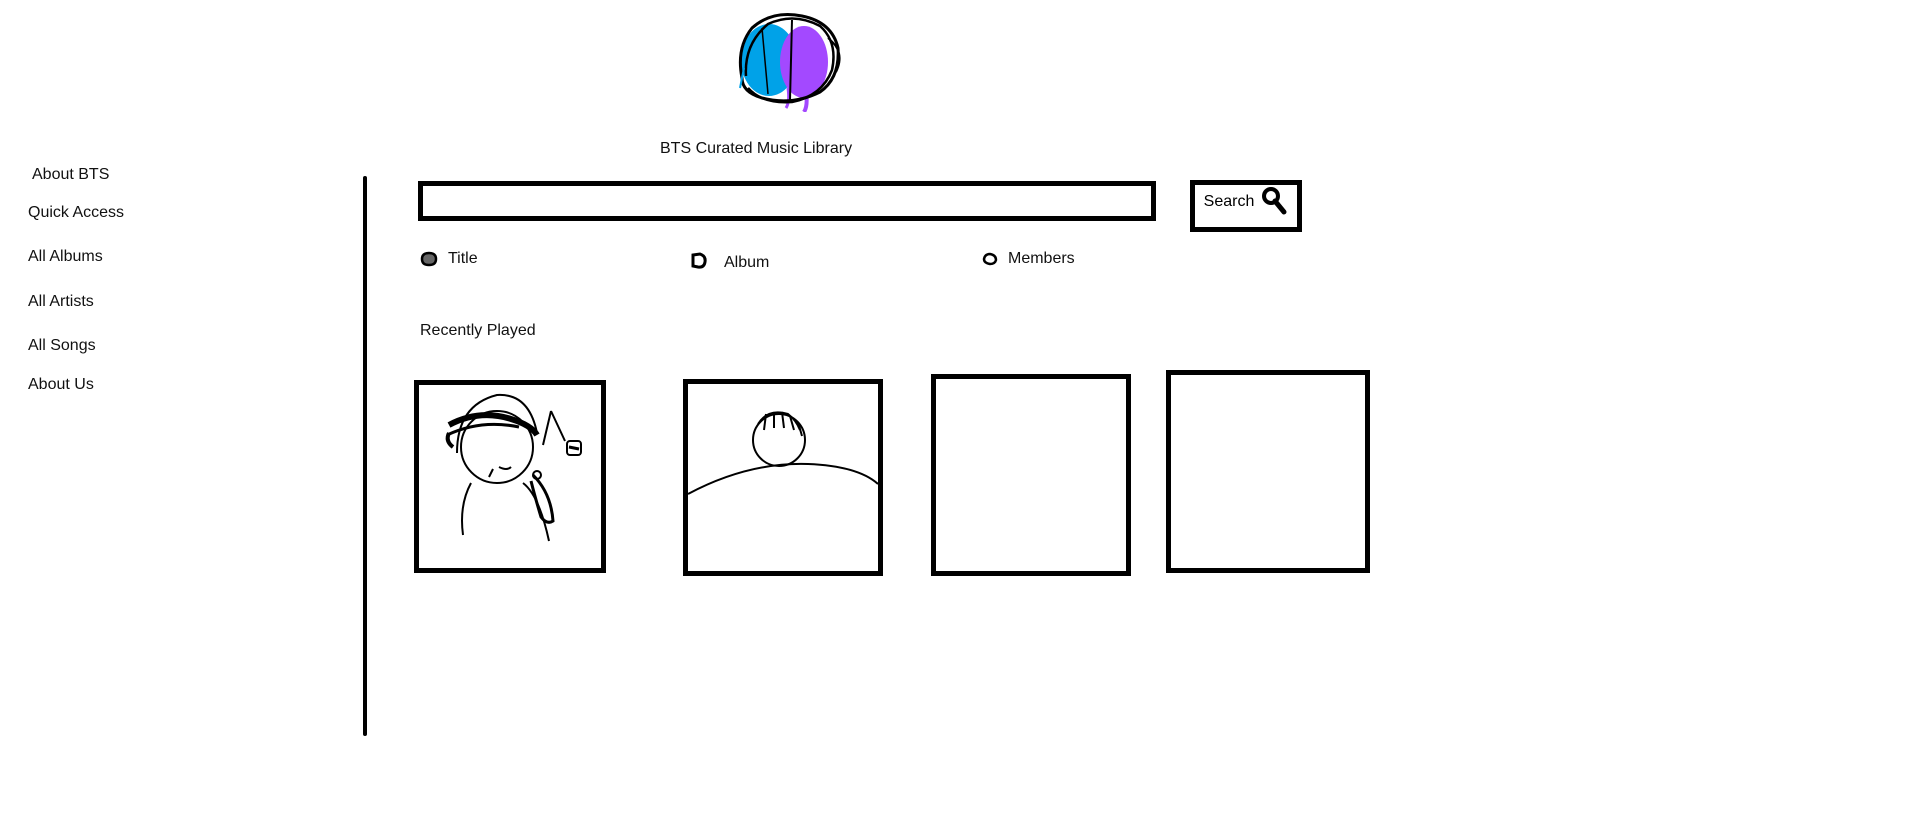 The image size is (1914, 828). Describe the element at coordinates (1041, 258) in the screenshot. I see `filter-members-label: Members` at that location.